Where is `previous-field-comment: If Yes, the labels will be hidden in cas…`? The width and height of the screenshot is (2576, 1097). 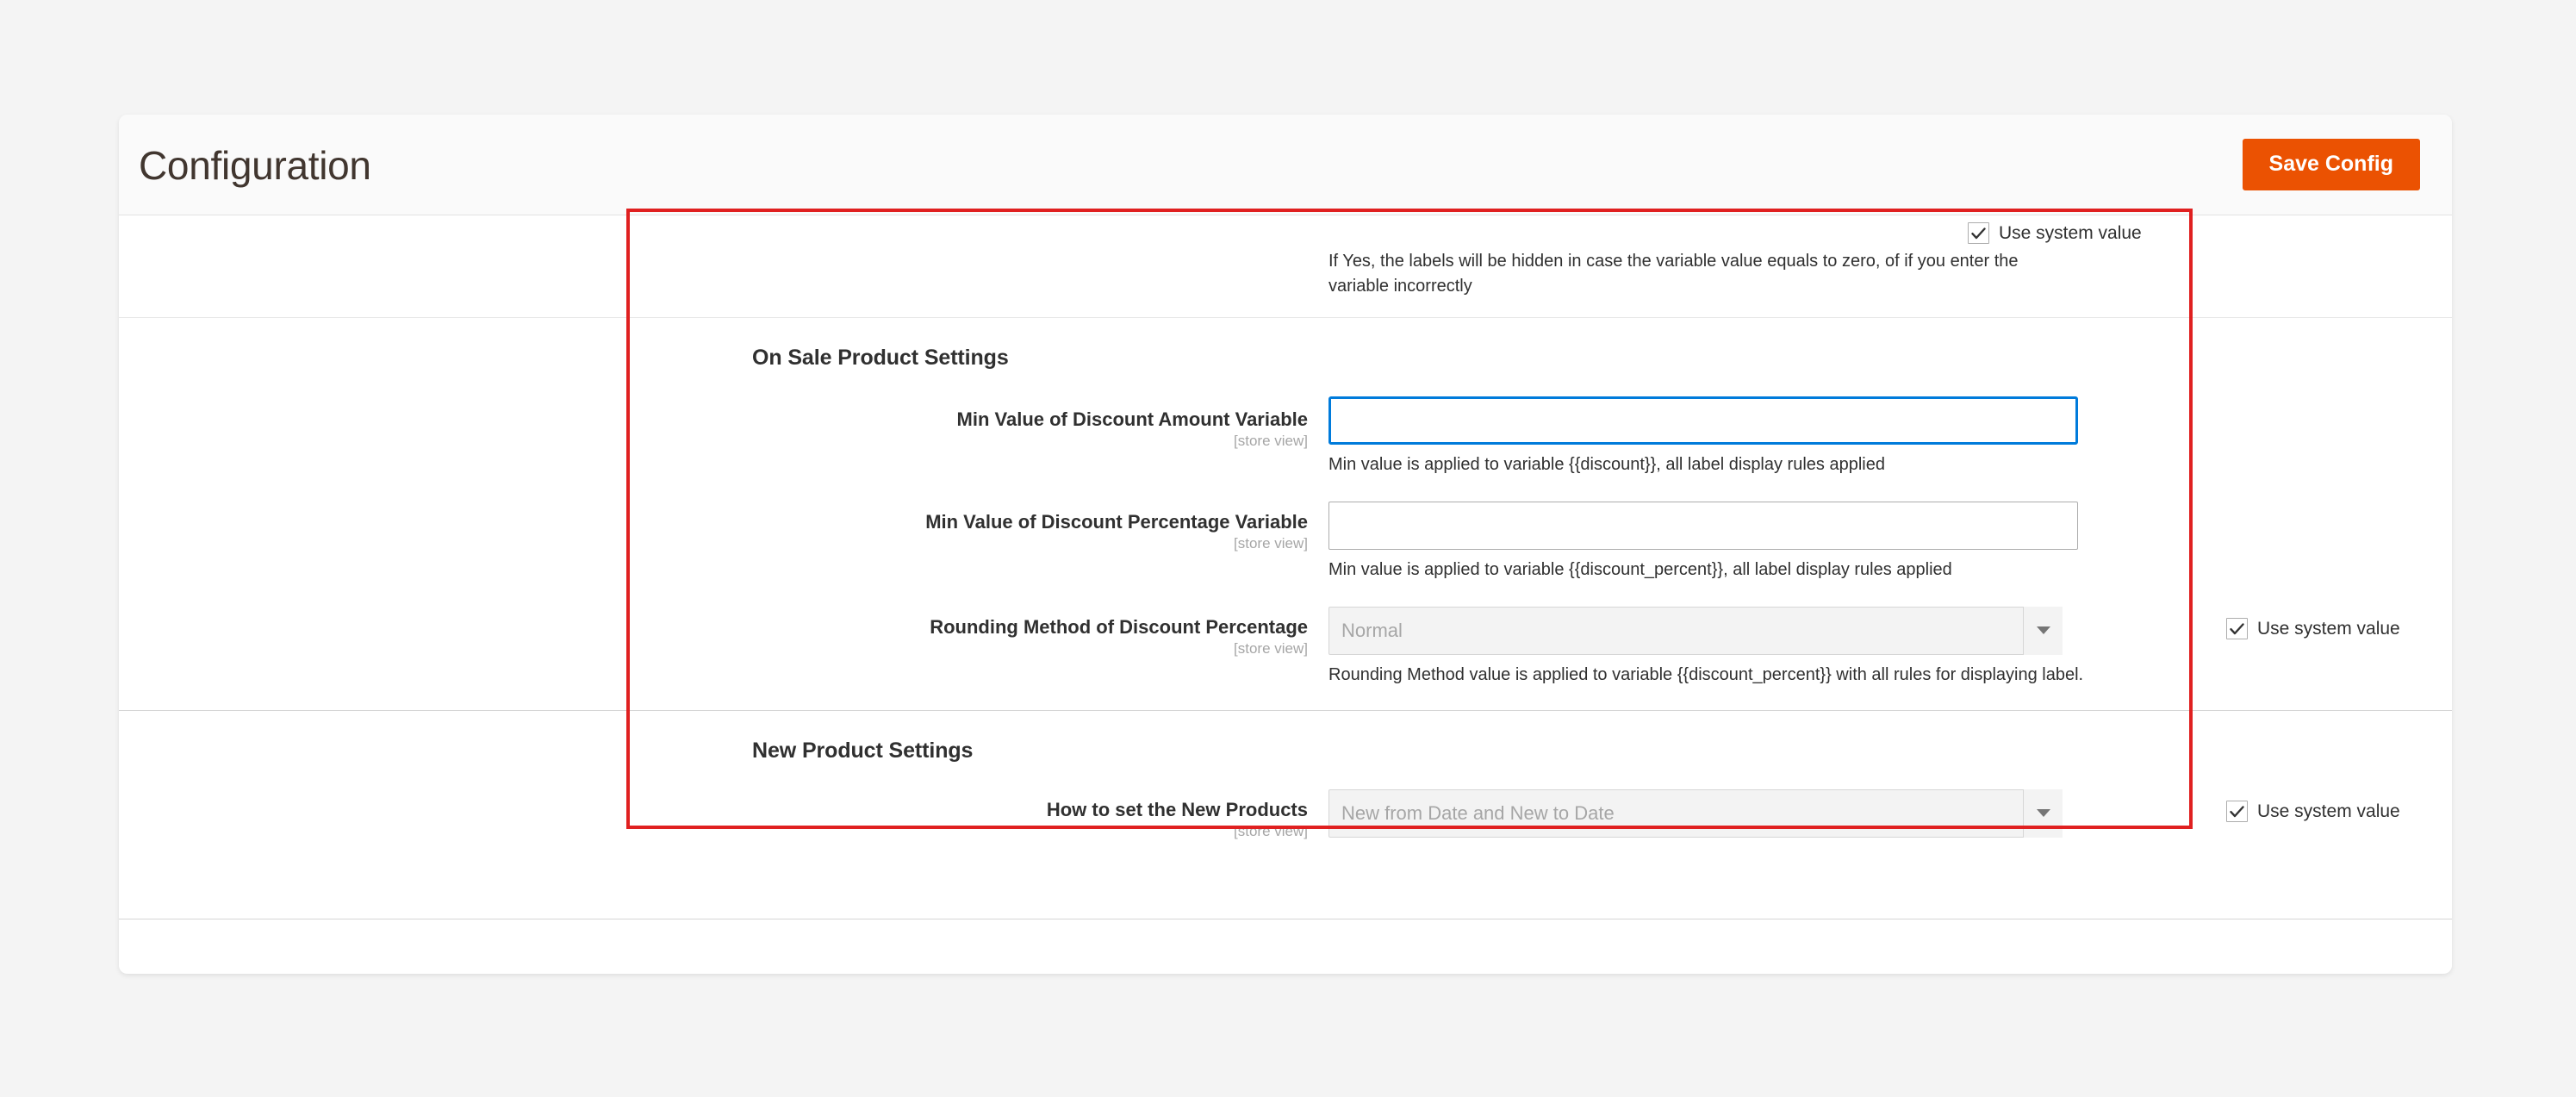
previous-field-comment: If Yes, the labels will be hidden in cas… is located at coordinates (1674, 274).